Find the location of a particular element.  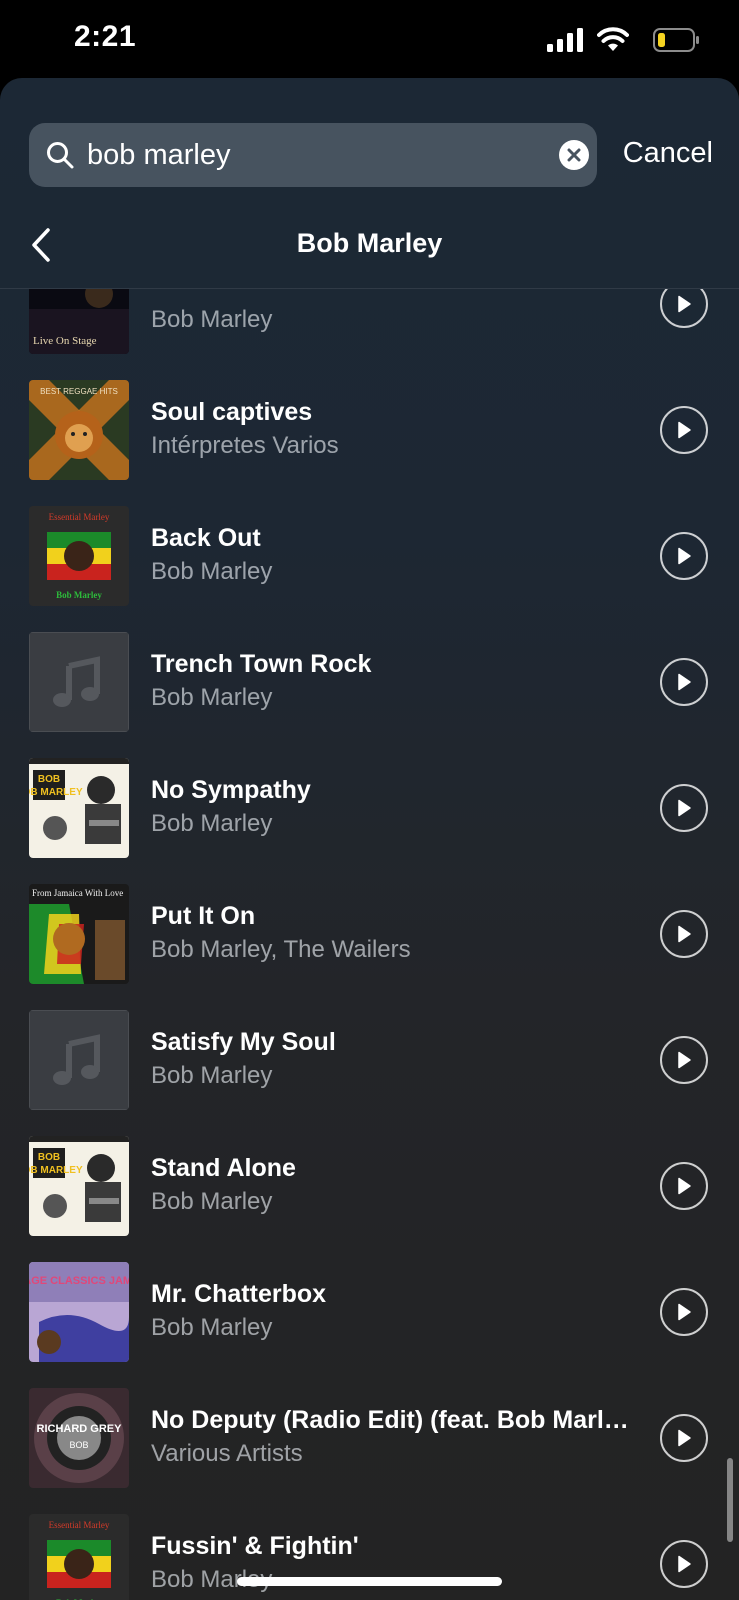

page-title: Bob Marley is located at coordinates (369, 243).